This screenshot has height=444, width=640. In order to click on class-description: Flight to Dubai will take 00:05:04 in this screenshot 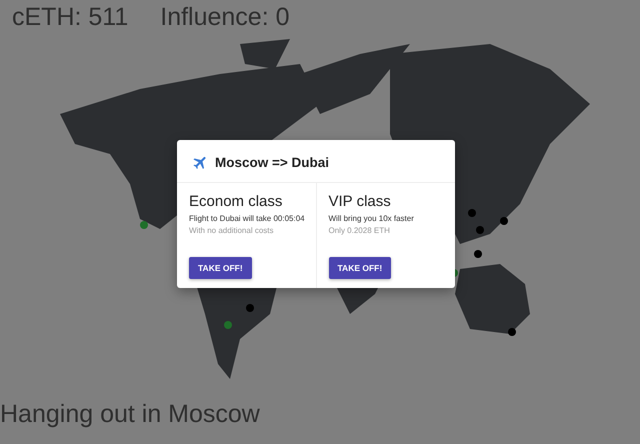, I will do `click(247, 218)`.